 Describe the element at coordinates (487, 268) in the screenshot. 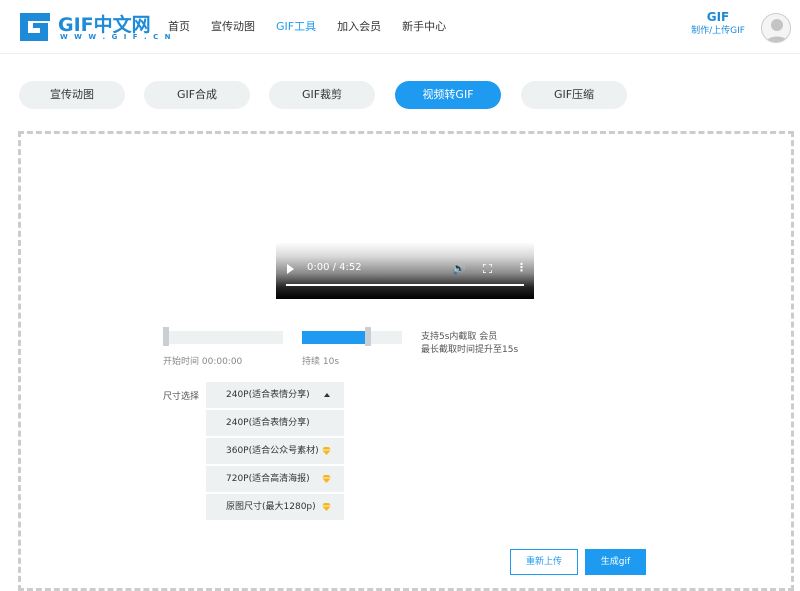

I see `fullscreen-icon` at that location.